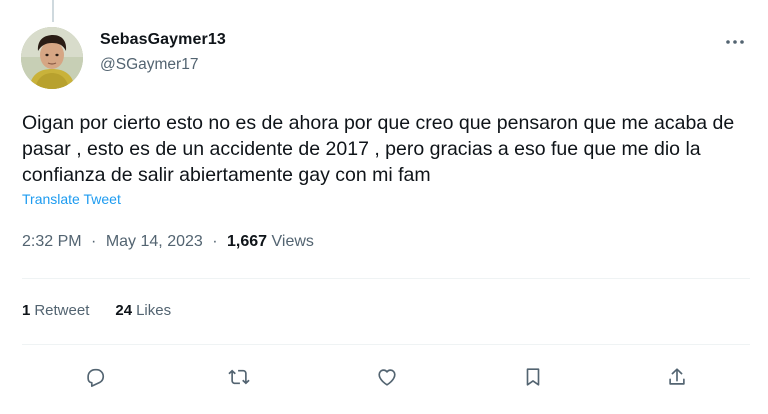  I want to click on likes-stat: 24 Likes, so click(143, 310).